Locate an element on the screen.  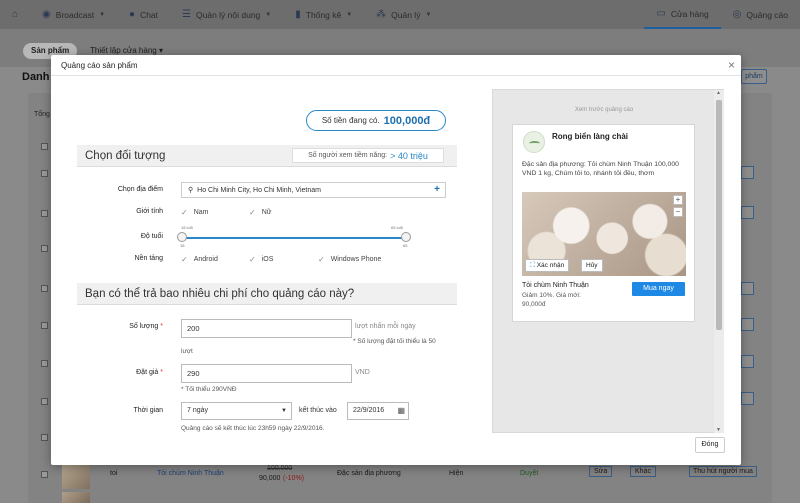
quantity-label: Số lượng * is located at coordinates (128, 326).